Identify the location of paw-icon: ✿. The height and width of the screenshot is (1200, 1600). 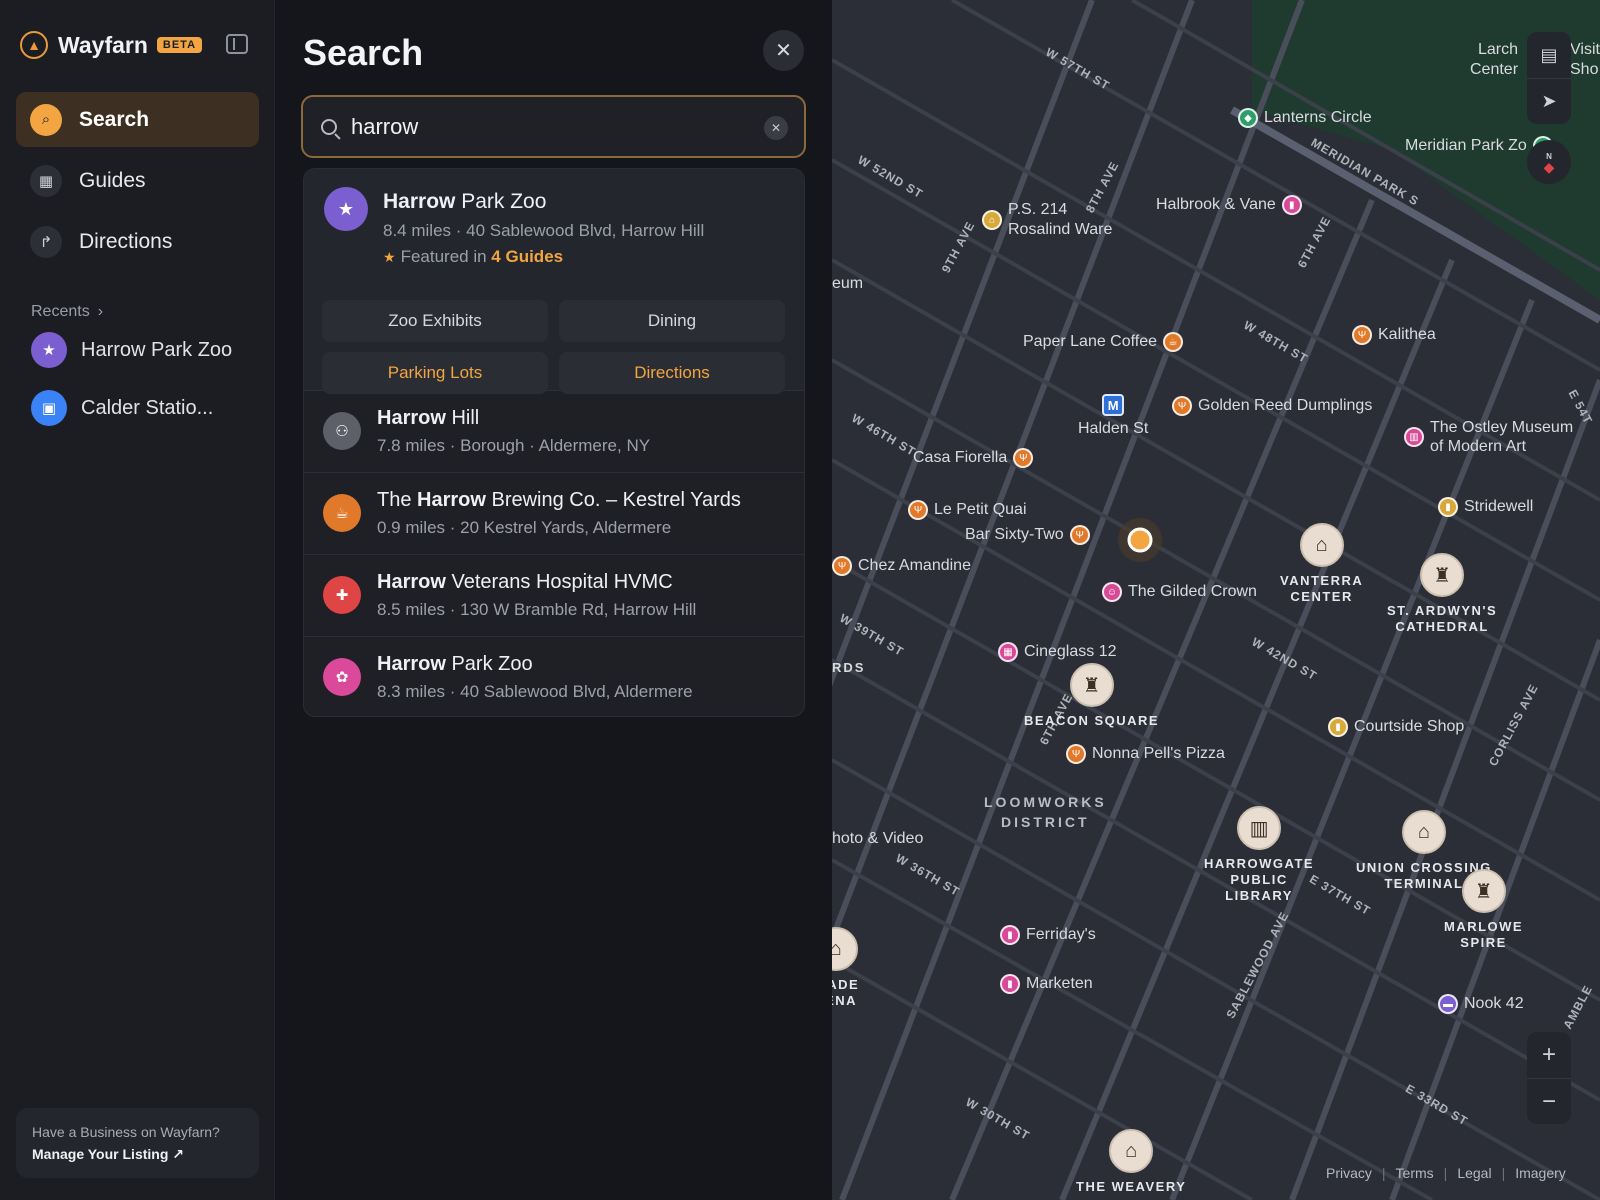
(342, 677).